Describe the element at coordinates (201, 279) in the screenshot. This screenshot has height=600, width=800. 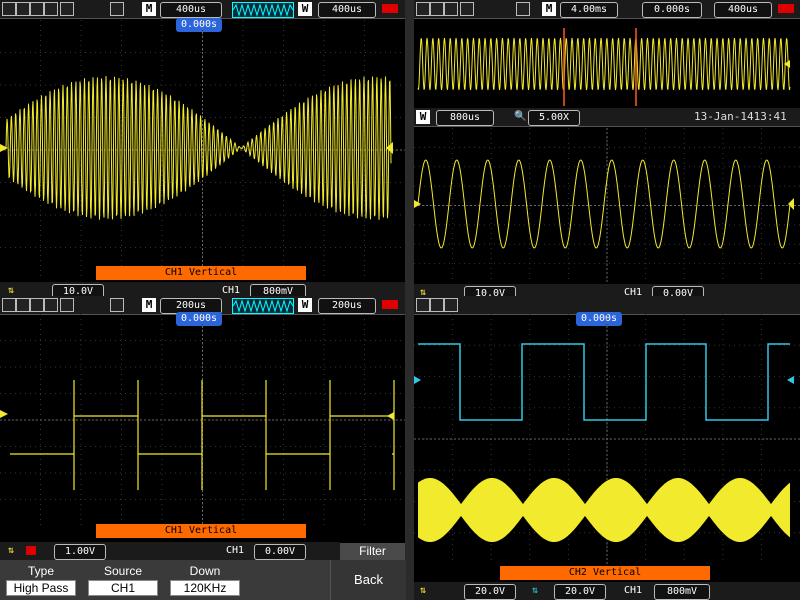
I see `status-message: CH1 Vertical Position0.00div(0.00V)` at that location.